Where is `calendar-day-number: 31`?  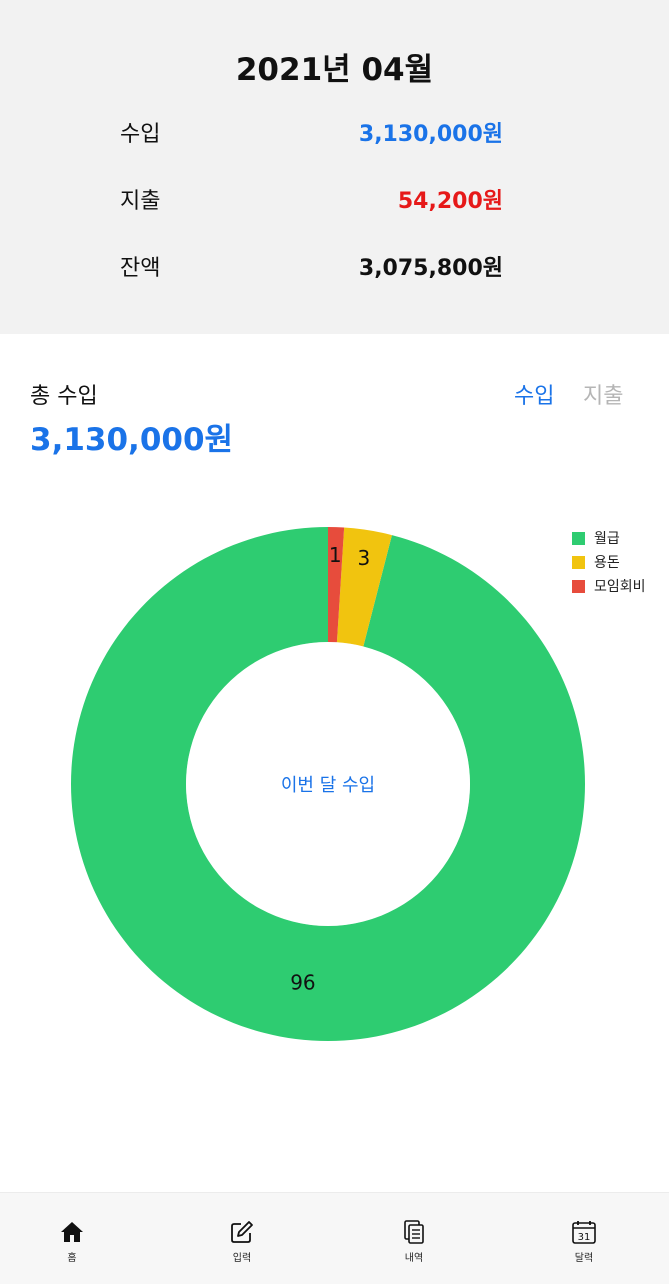
calendar-day-number: 31 is located at coordinates (584, 1237).